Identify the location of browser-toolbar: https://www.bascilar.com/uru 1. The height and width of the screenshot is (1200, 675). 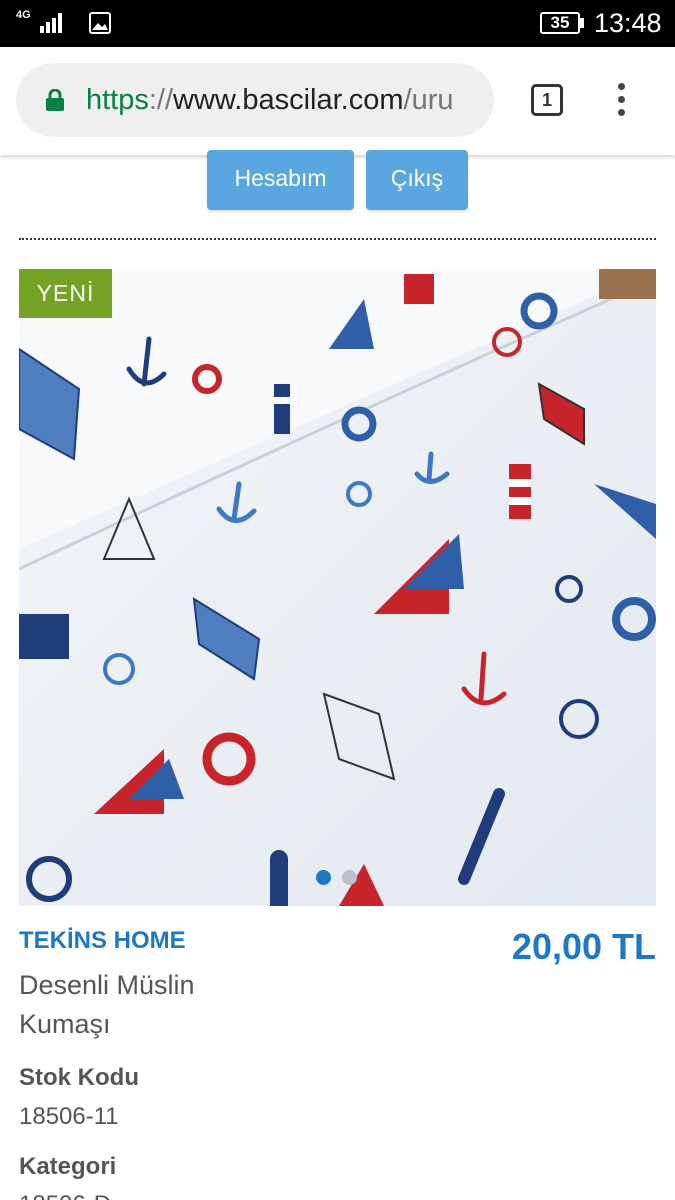
(337, 101).